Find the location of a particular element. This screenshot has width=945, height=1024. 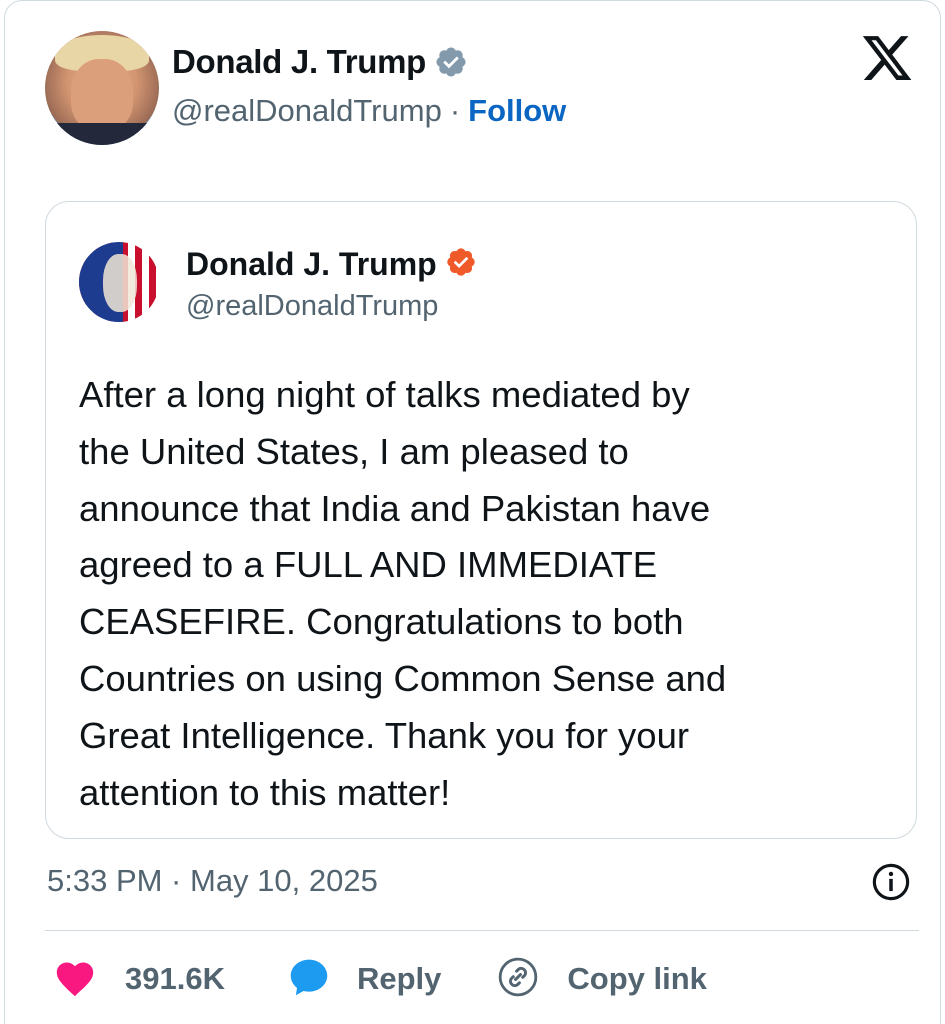

like-button: 391.6K is located at coordinates (139, 979).